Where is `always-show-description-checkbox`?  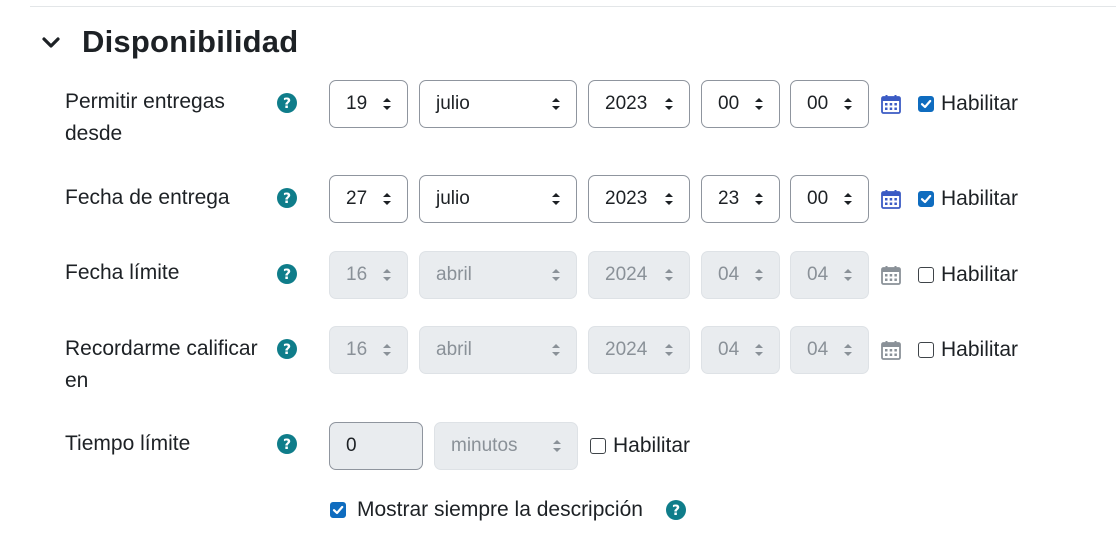
always-show-description-checkbox is located at coordinates (338, 510).